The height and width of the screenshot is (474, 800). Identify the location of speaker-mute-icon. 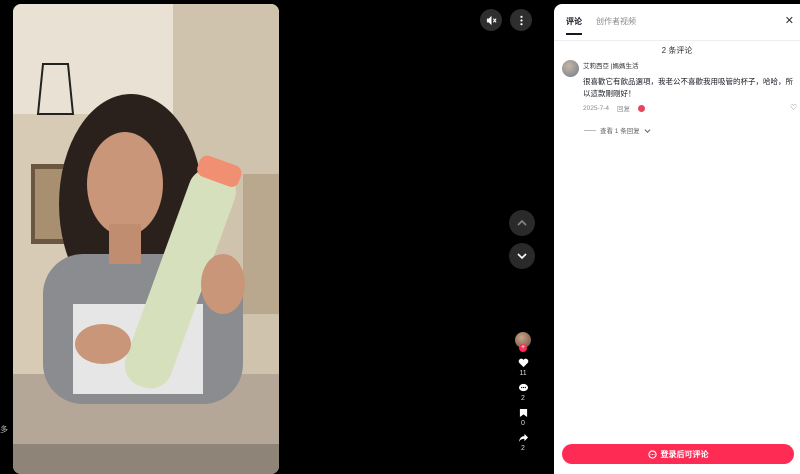
(491, 20).